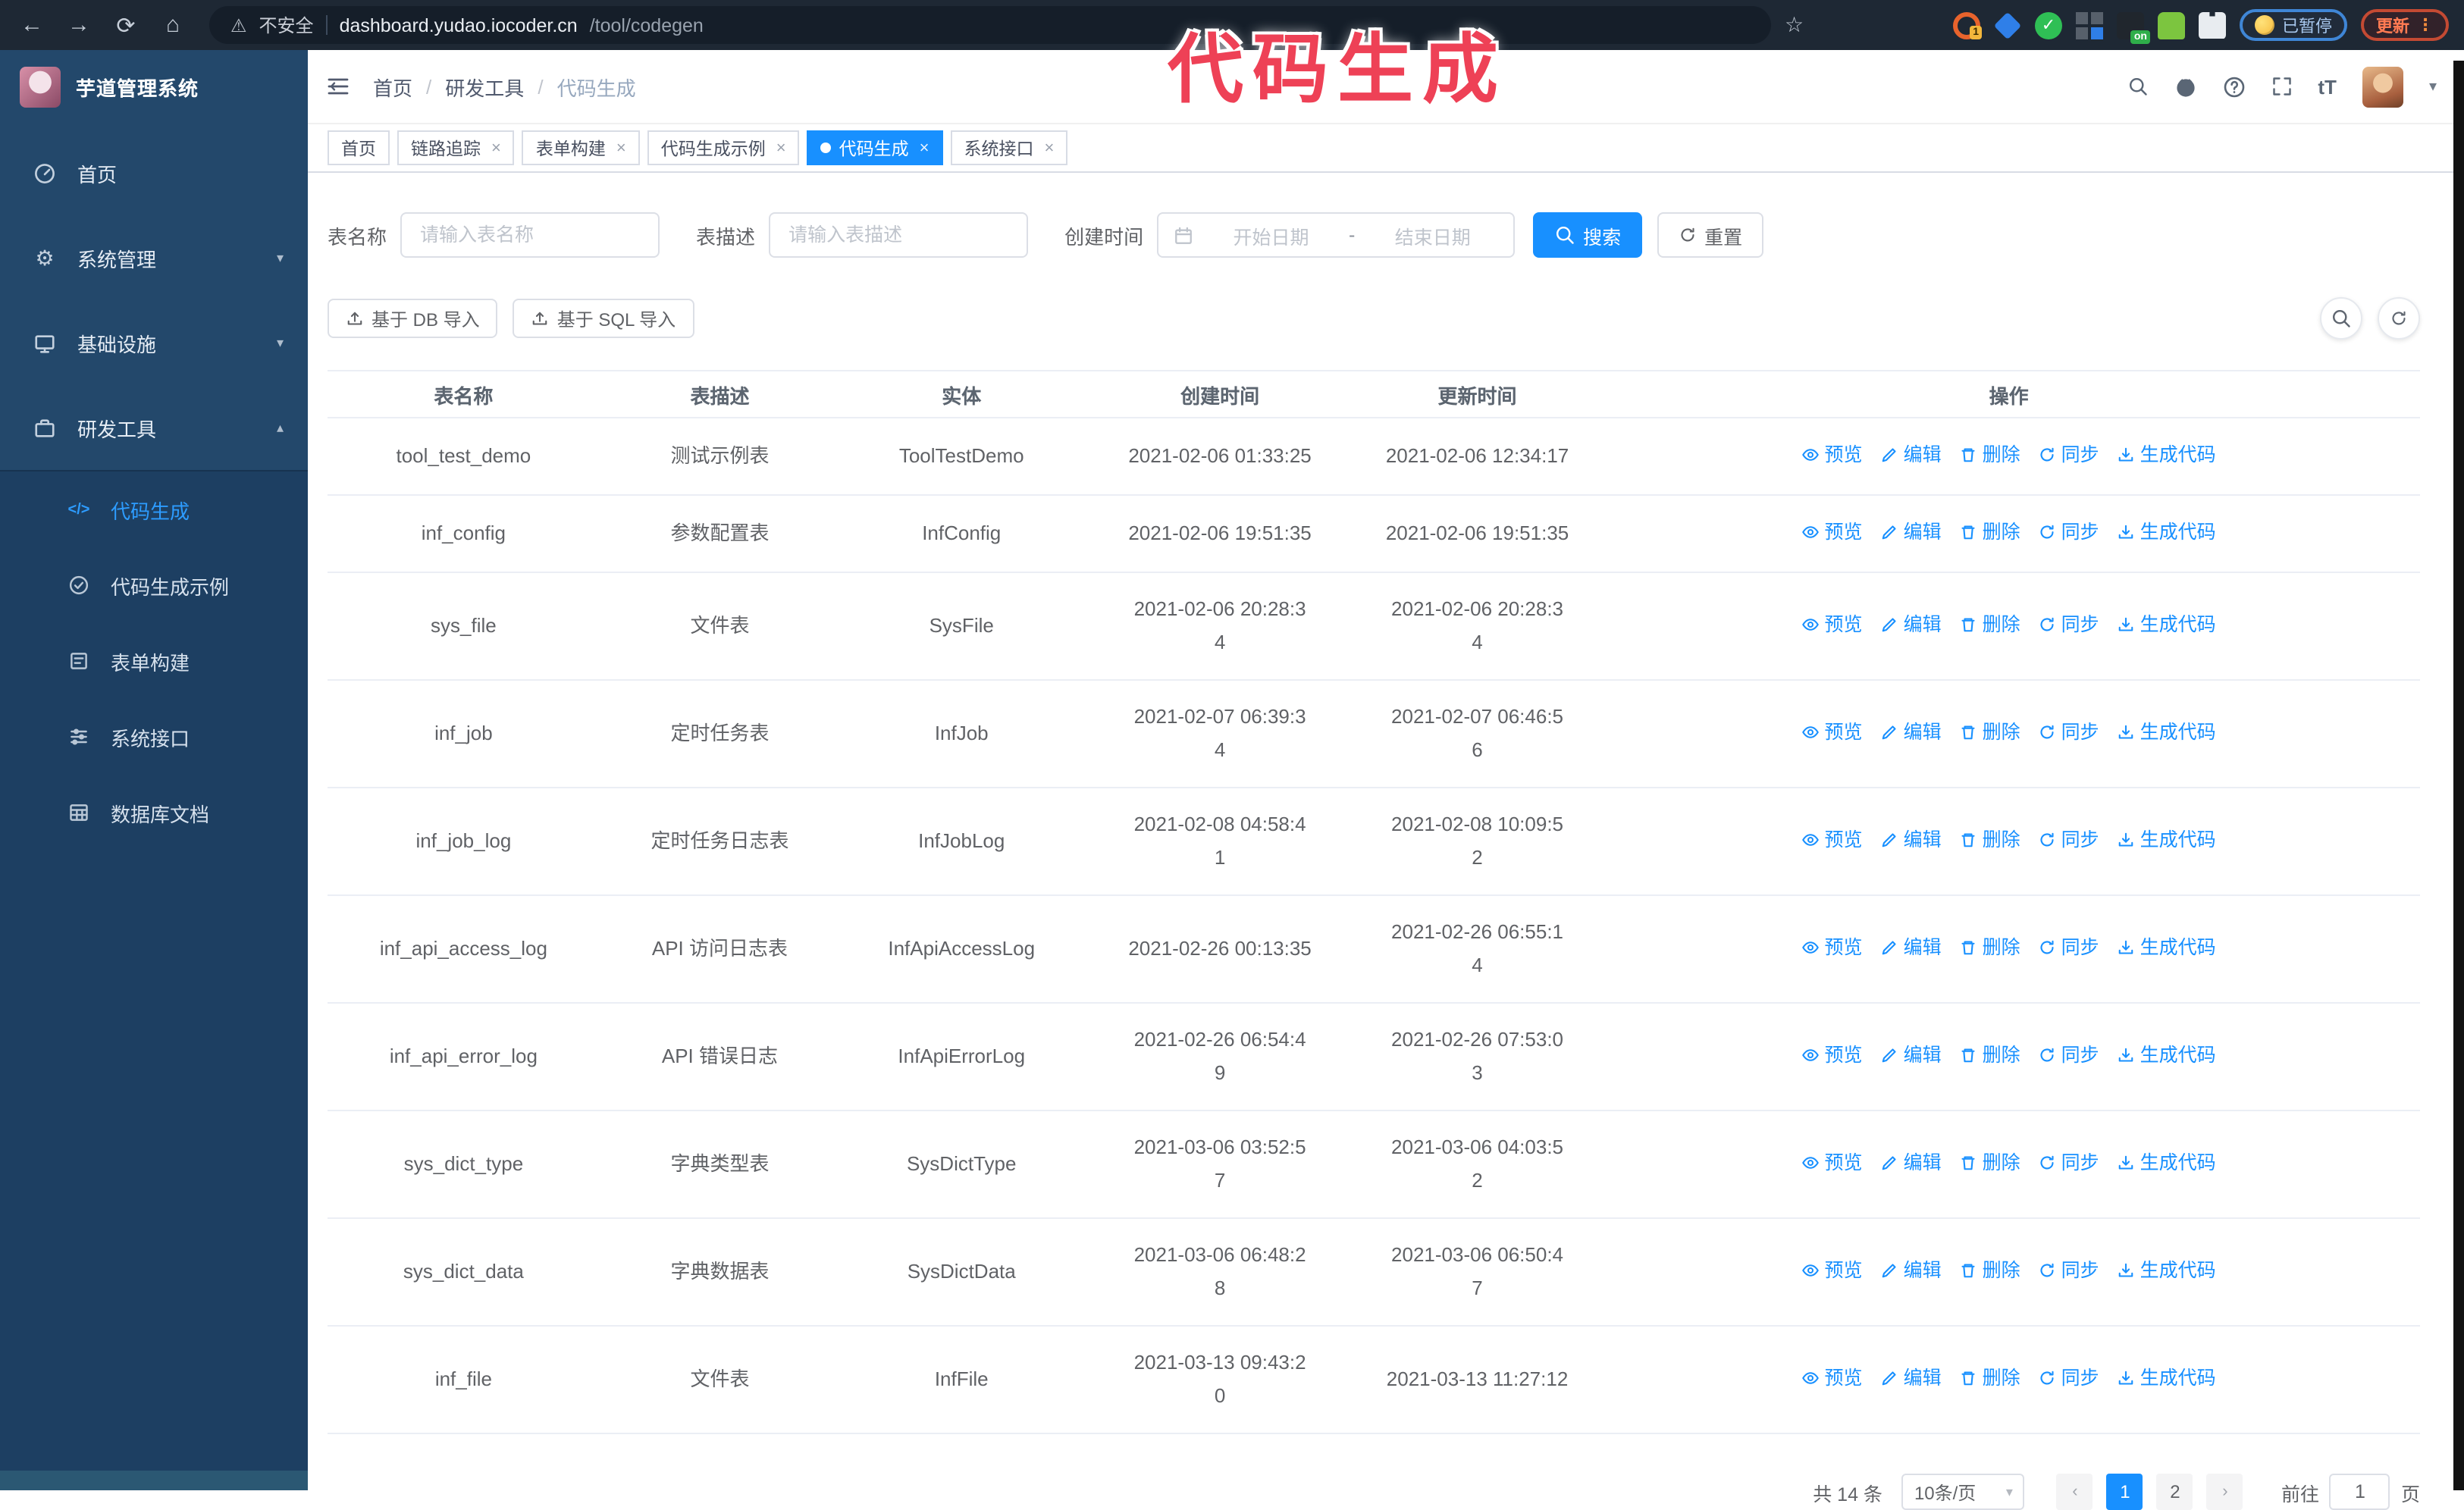 This screenshot has width=2464, height=1510. Describe the element at coordinates (154, 585) in the screenshot. I see `sidebar-subitem-代码生成示例: 代码生成示例` at that location.